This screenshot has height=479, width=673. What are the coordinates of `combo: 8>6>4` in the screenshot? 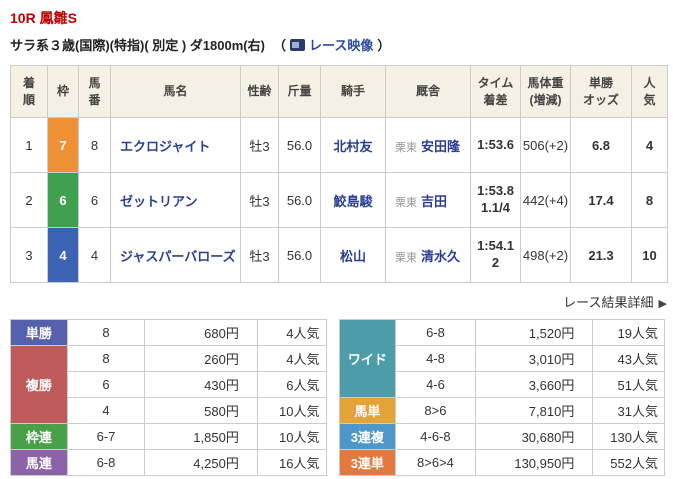 It's located at (435, 462).